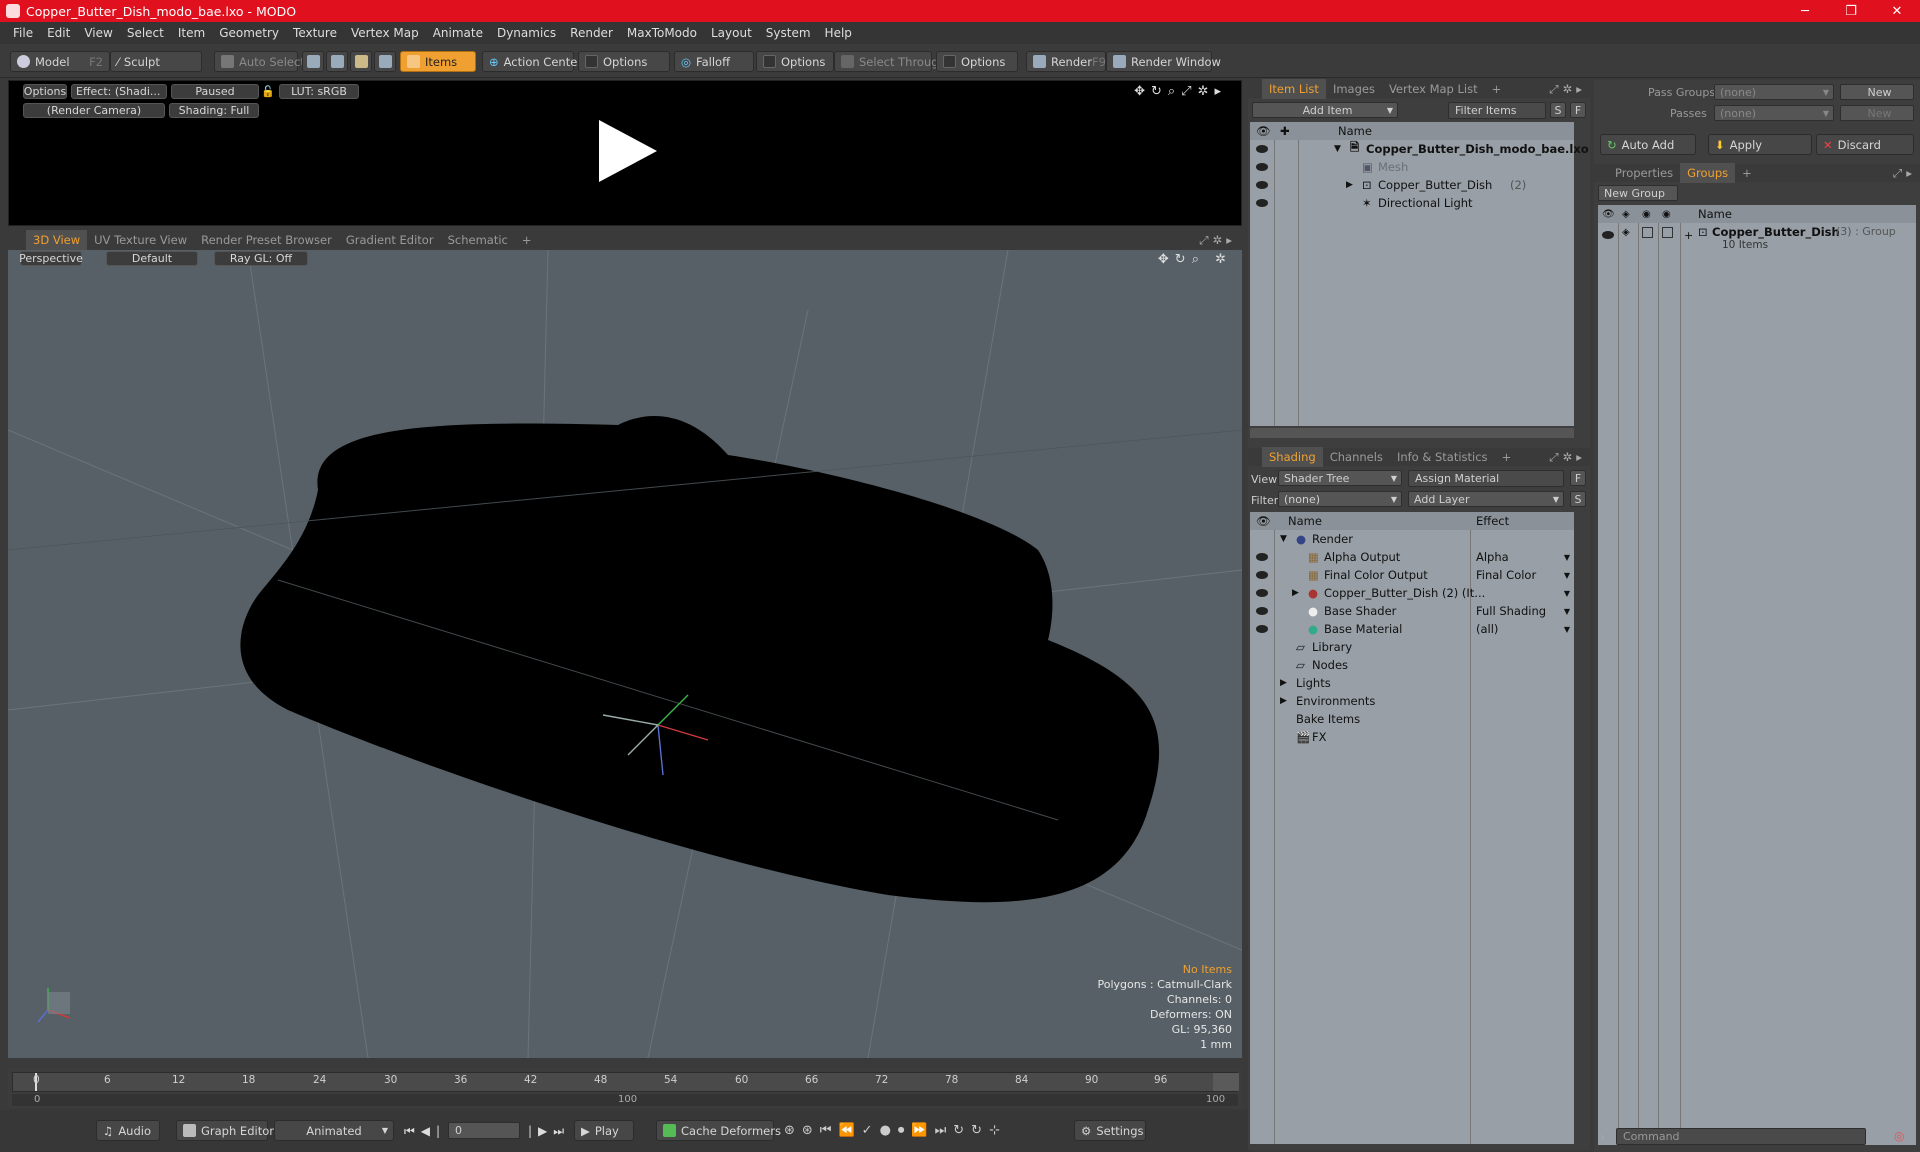 The width and height of the screenshot is (1920, 1152). I want to click on pass-groups-dropdown: (none) ▼, so click(1774, 92).